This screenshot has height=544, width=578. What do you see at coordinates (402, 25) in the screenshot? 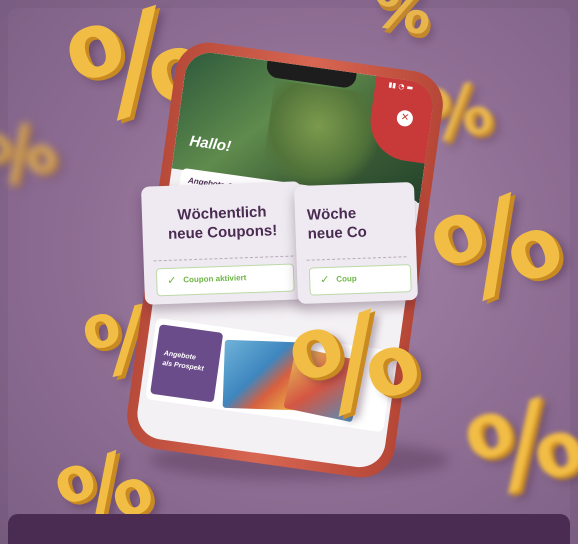
I see `percent-sign-top-right: %` at bounding box center [402, 25].